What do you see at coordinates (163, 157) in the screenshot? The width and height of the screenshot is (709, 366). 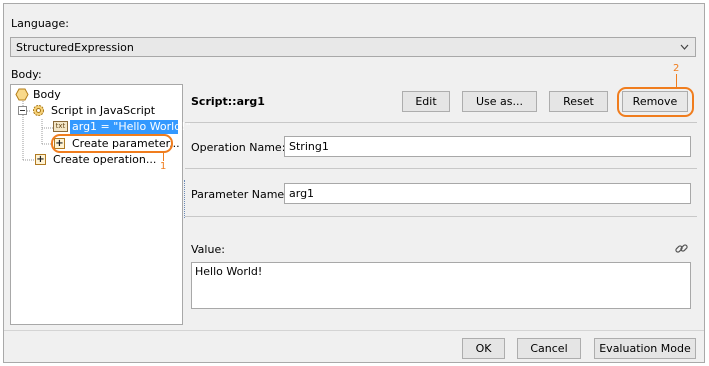 I see `callout-1-leader` at bounding box center [163, 157].